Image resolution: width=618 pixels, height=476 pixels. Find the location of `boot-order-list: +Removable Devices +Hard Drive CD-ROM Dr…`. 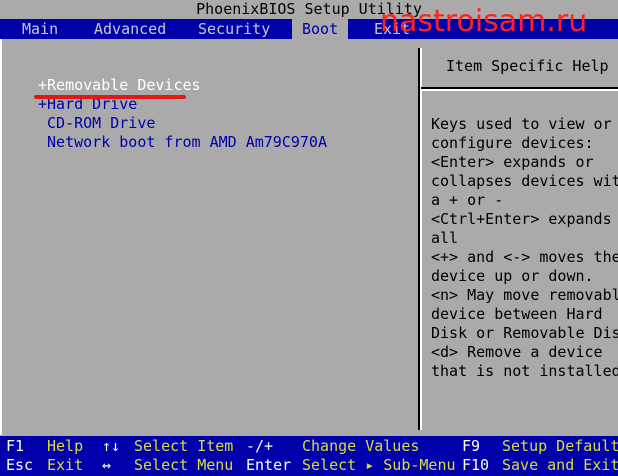

boot-order-list: +Removable Devices +Hard Drive CD-ROM Dr… is located at coordinates (182, 114).